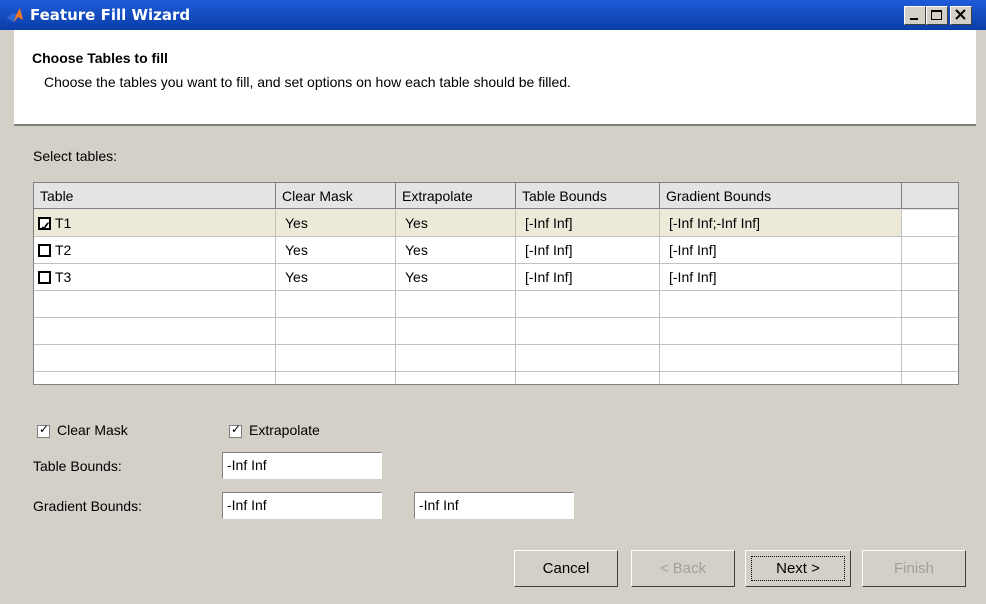 The width and height of the screenshot is (986, 604). Describe the element at coordinates (336, 196) in the screenshot. I see `column-header-clear-mask: Clear Mask` at that location.